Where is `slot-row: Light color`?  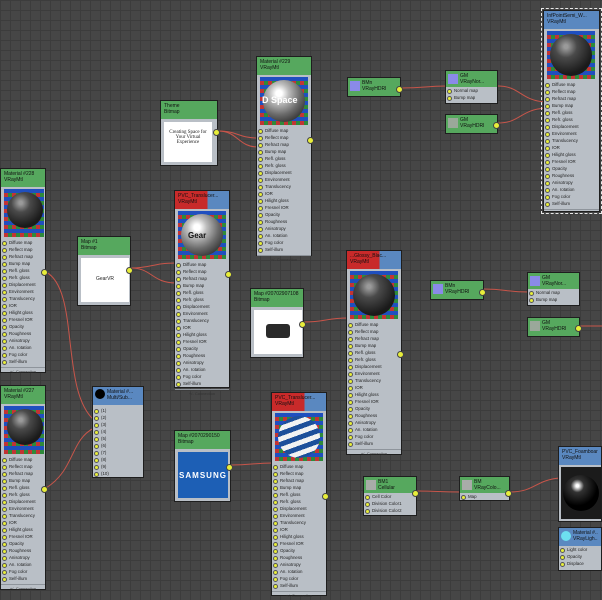
slot-row: Light color is located at coordinates (579, 549).